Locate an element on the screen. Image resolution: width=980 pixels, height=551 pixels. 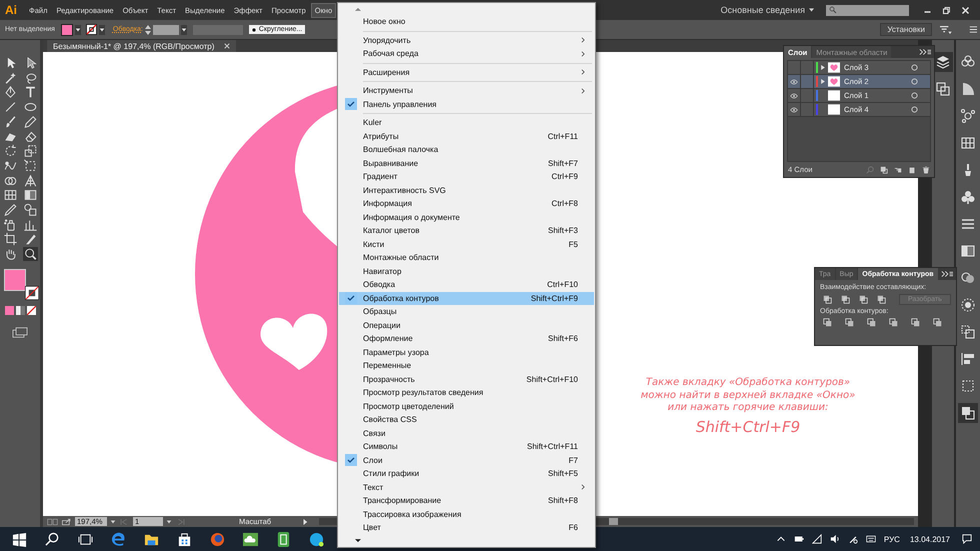
chevron-up-icon is located at coordinates (781, 539).